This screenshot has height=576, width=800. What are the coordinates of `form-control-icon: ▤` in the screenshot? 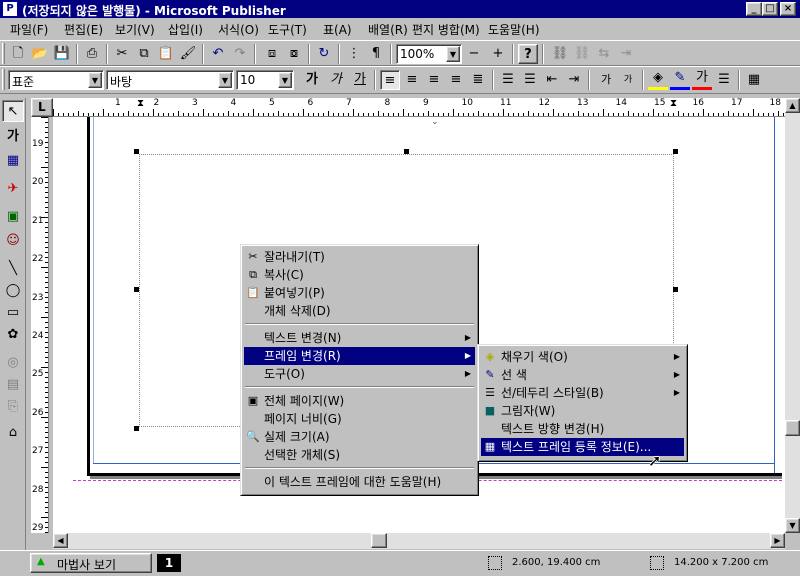 It's located at (13, 385).